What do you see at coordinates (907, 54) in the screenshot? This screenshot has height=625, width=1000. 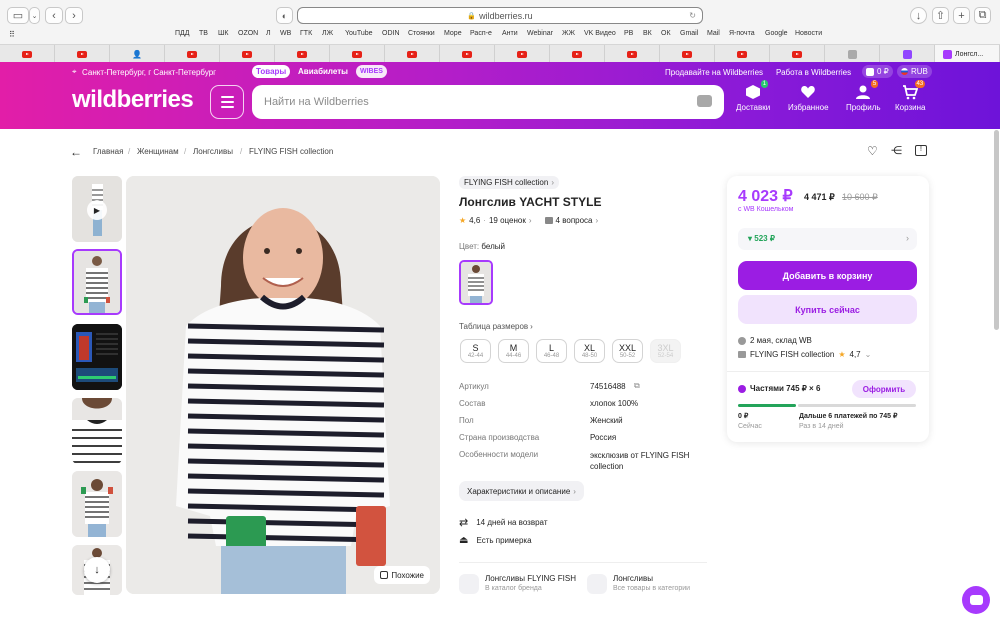 I see `tab-twitch` at bounding box center [907, 54].